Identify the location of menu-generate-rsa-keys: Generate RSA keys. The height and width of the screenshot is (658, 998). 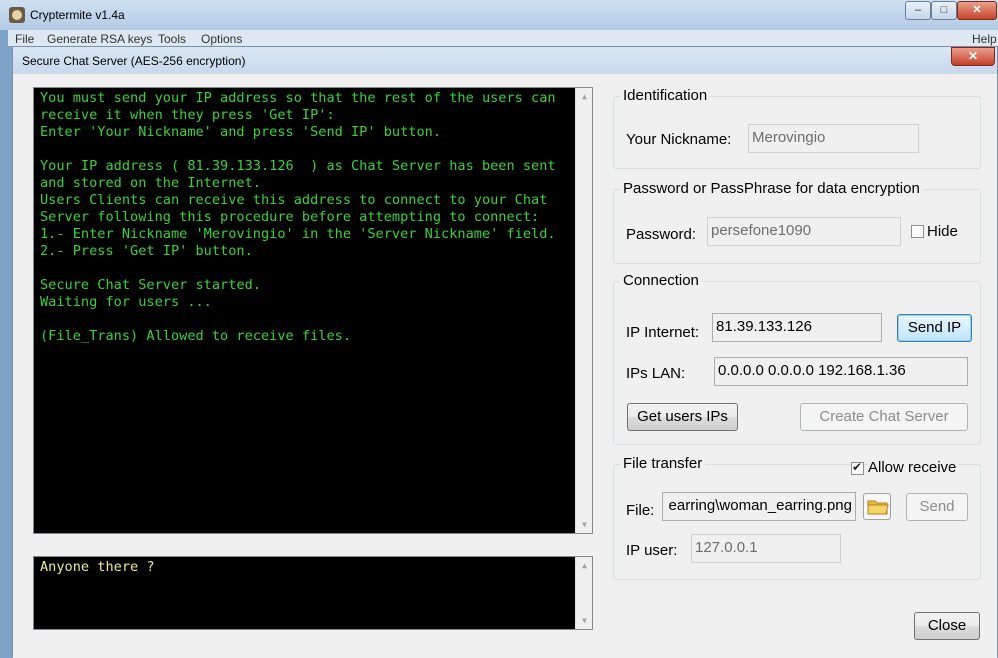
(99, 39).